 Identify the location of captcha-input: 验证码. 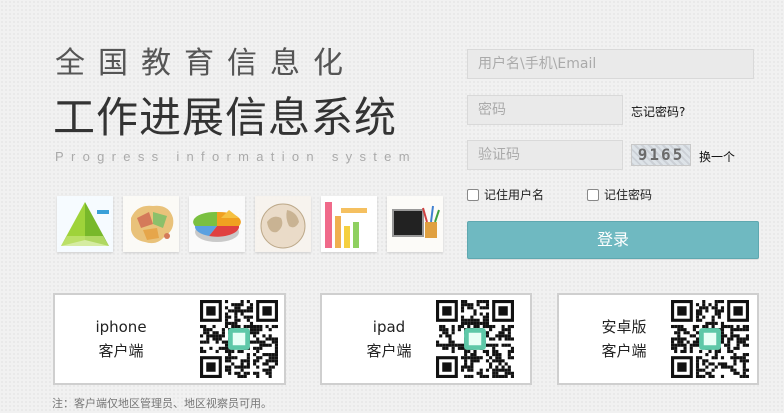
(545, 155).